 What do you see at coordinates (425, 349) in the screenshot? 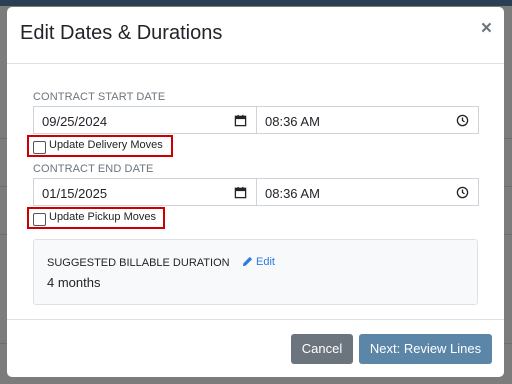
I see `next-review-lines-button: Next: Review Lines` at bounding box center [425, 349].